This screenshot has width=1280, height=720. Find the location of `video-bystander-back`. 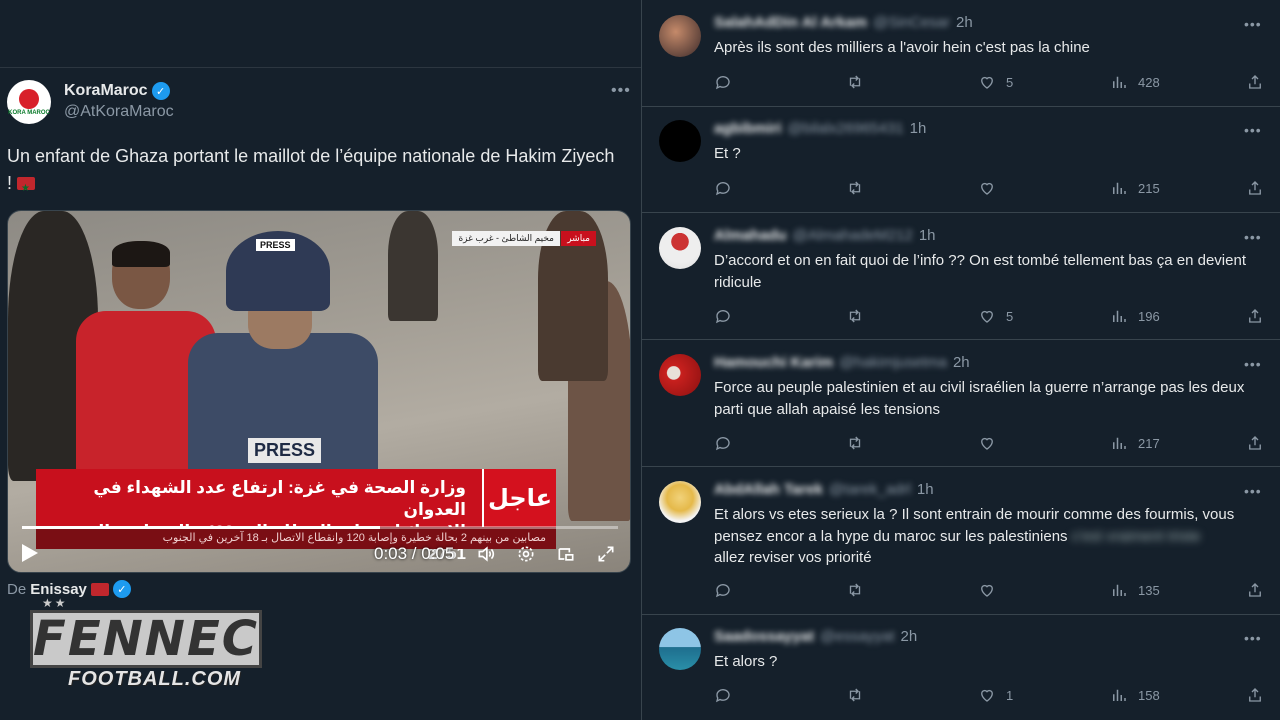

video-bystander-back is located at coordinates (413, 266).